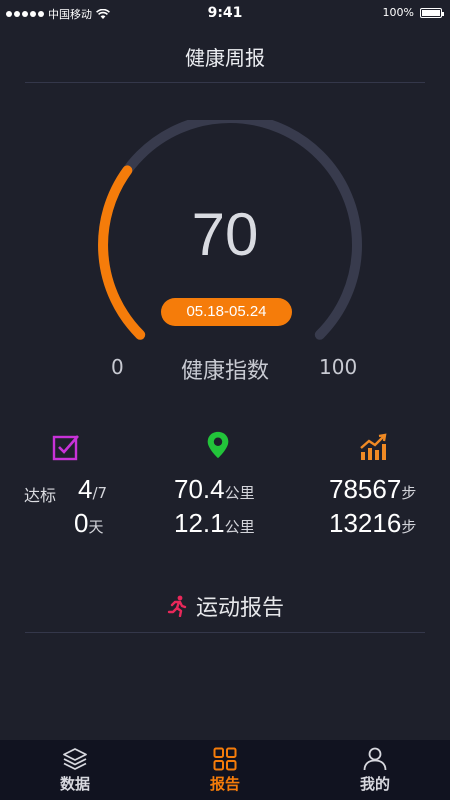  Describe the element at coordinates (65, 448) in the screenshot. I see `check-square-icon` at that location.